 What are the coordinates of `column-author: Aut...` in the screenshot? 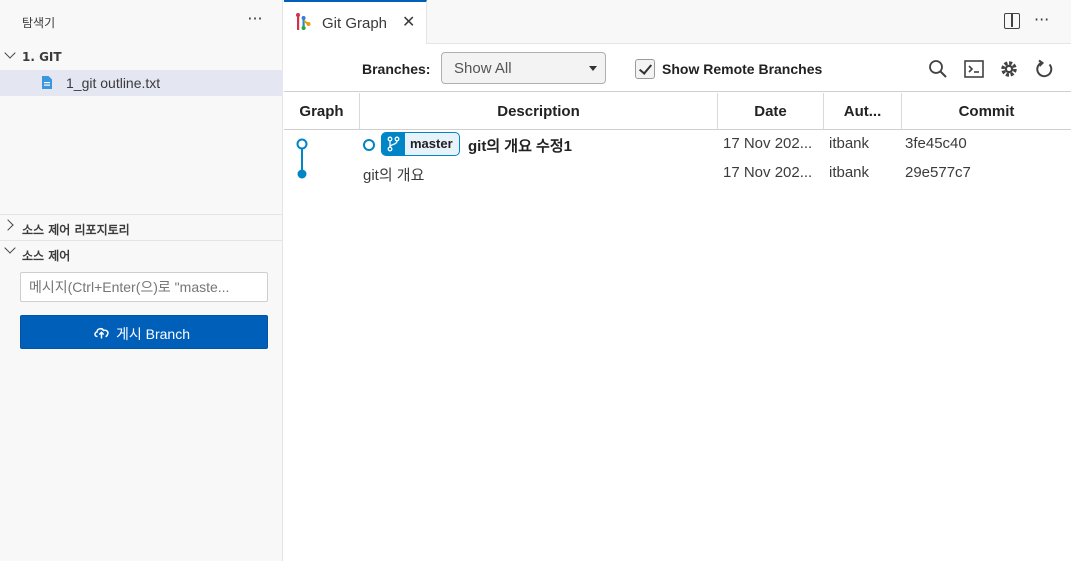 It's located at (863, 111).